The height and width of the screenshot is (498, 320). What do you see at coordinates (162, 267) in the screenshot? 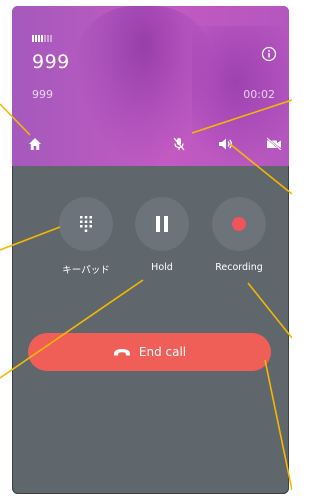
I see `hold-label: Hold` at bounding box center [162, 267].